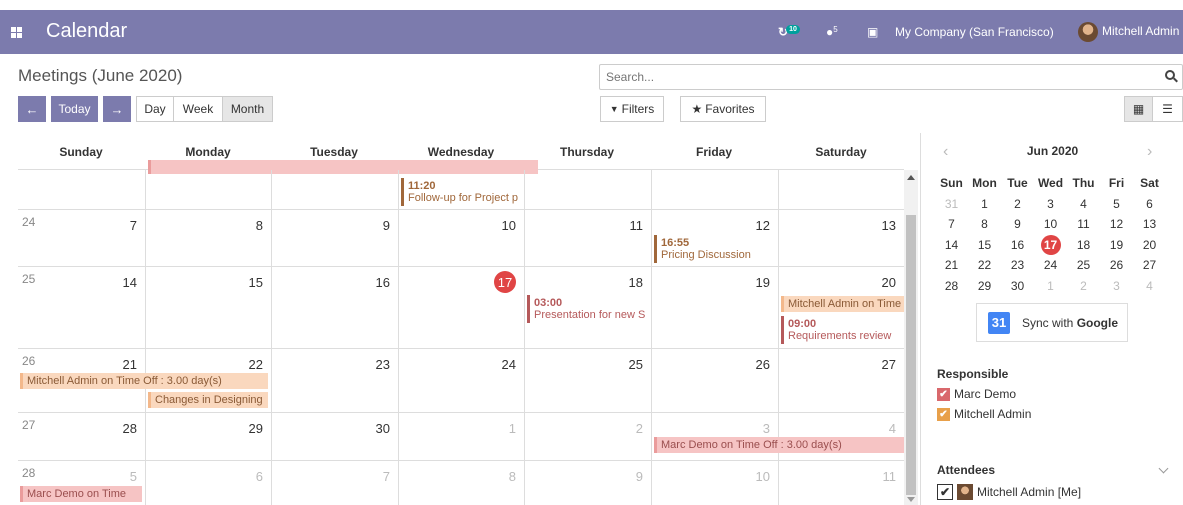  Describe the element at coordinates (1083, 224) in the screenshot. I see `mini-day: 11` at that location.